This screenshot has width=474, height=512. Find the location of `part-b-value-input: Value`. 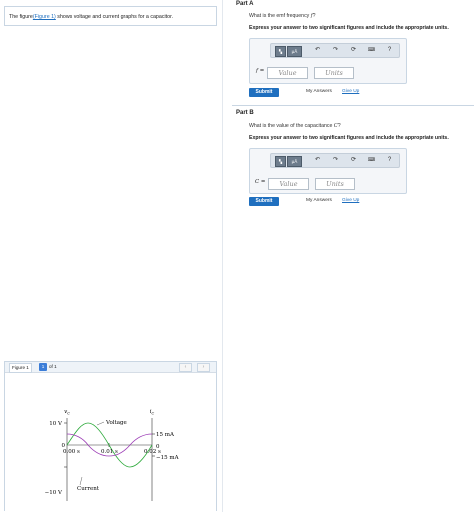

part-b-value-input: Value is located at coordinates (288, 184).